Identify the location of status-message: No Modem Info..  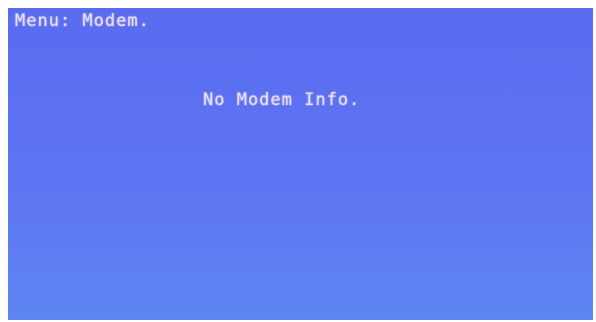
(282, 100).